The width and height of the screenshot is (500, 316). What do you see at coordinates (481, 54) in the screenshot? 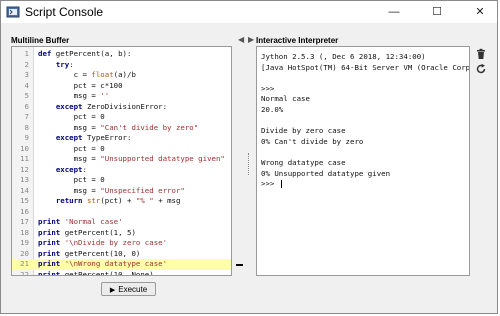
I see `trash-icon` at bounding box center [481, 54].